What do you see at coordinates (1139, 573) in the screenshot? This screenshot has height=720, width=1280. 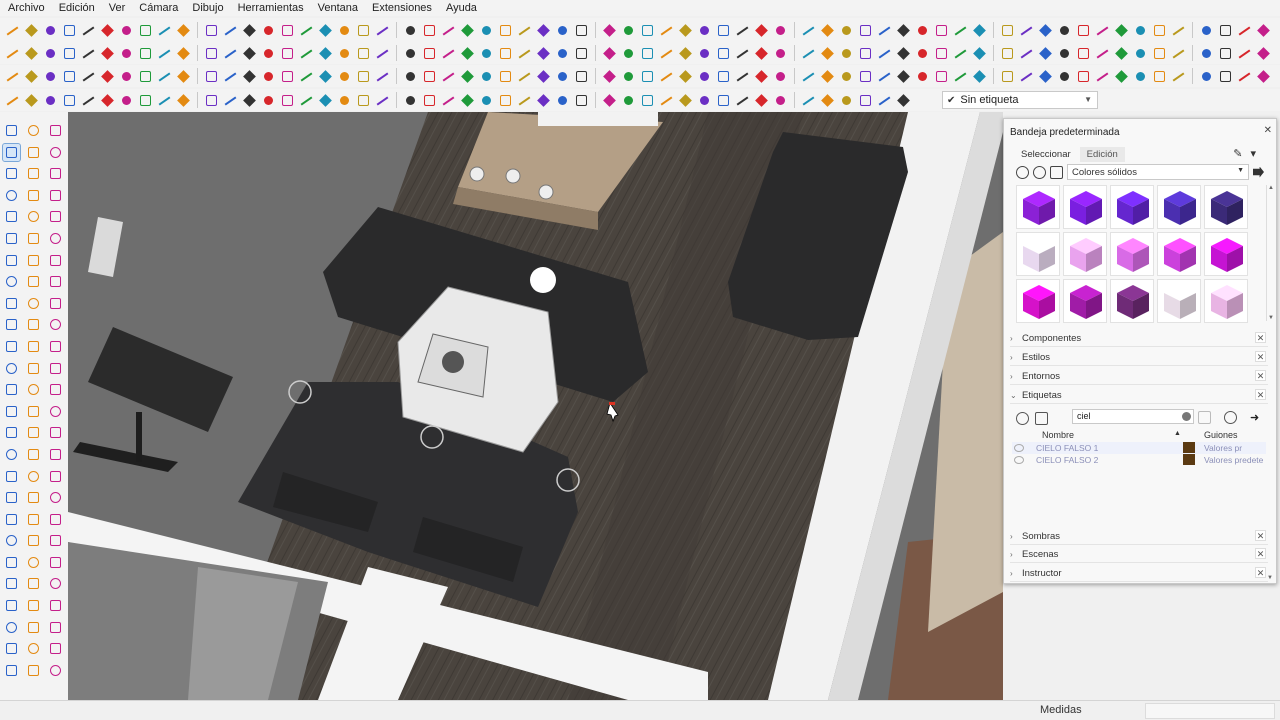 I see `section-instructor: › Instructor ✕` at bounding box center [1139, 573].